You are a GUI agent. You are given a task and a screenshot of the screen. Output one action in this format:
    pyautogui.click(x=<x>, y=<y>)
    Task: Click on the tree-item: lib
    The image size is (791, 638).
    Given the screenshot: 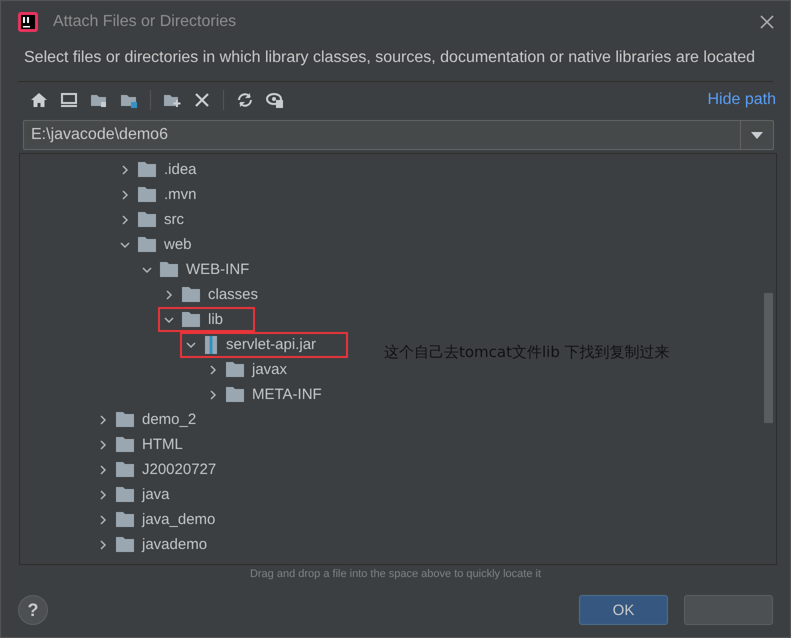 What is the action you would take?
    pyautogui.click(x=216, y=319)
    